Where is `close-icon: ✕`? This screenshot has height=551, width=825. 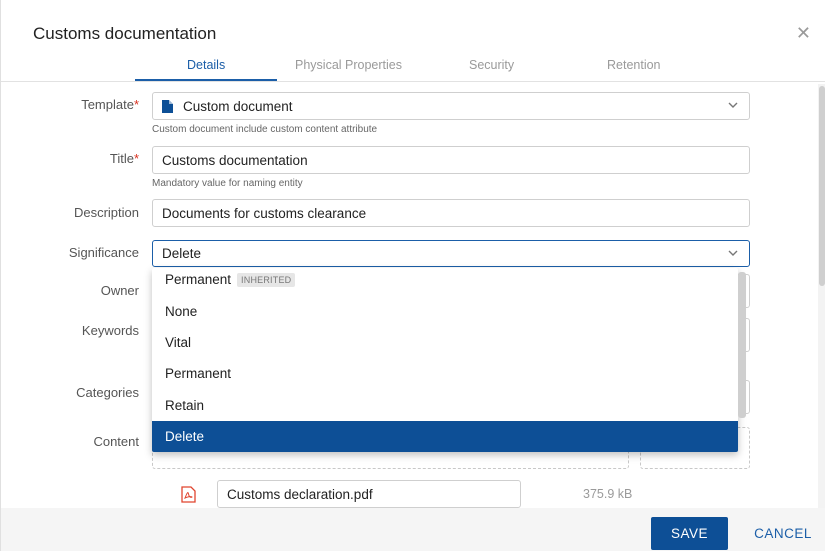 close-icon: ✕ is located at coordinates (803, 33).